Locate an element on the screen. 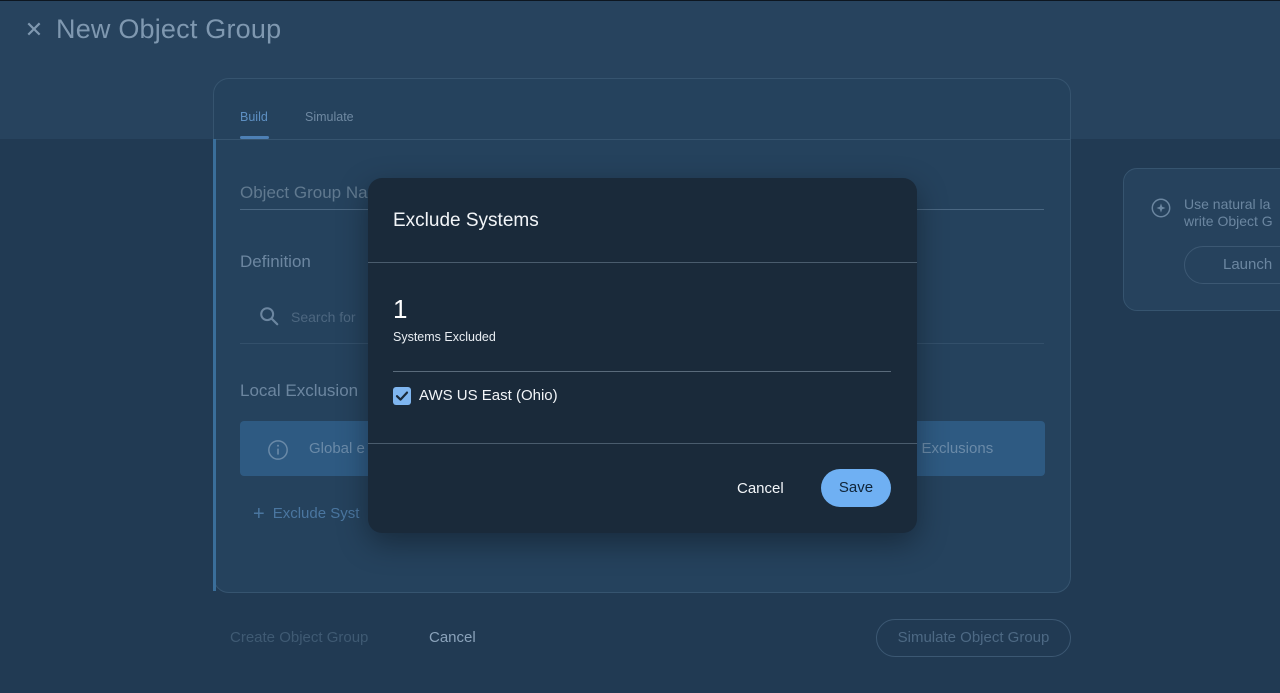  excluded-count-label: Systems Excluded is located at coordinates (444, 337).